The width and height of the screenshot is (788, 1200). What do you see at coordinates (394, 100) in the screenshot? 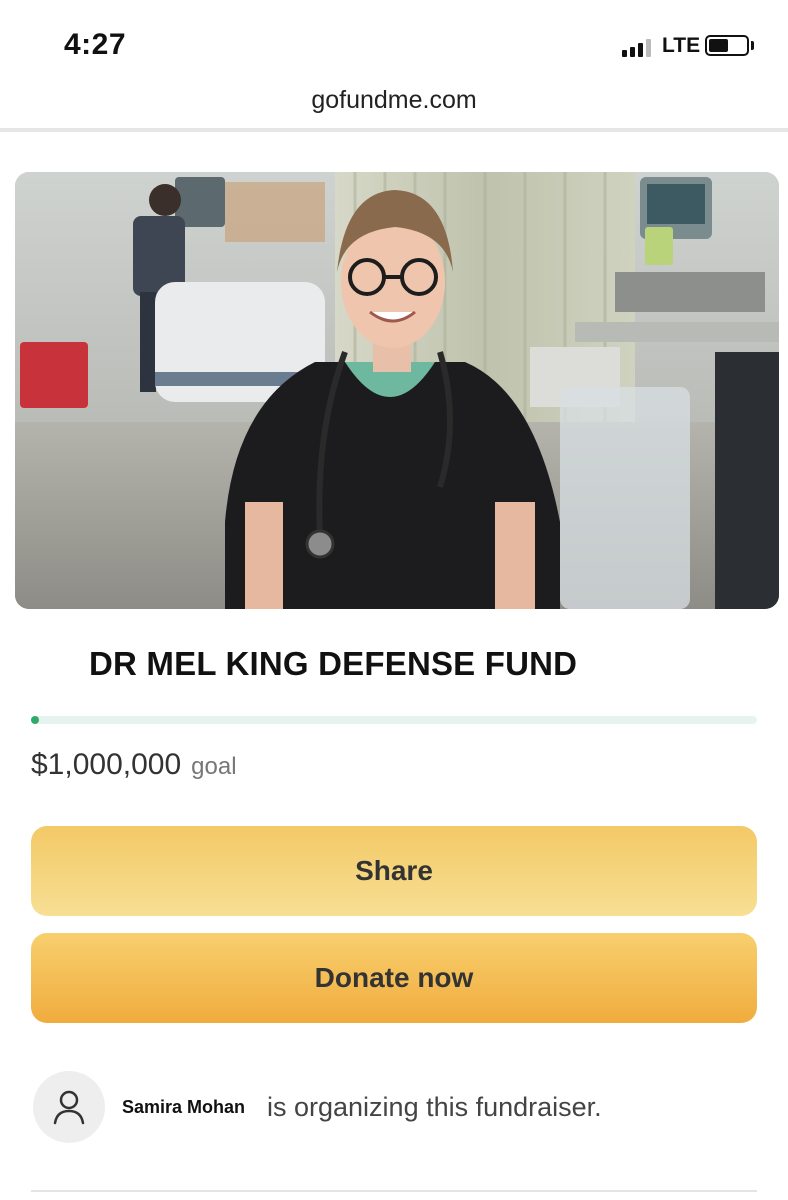
I see `address-bar-url: gofundme.com` at bounding box center [394, 100].